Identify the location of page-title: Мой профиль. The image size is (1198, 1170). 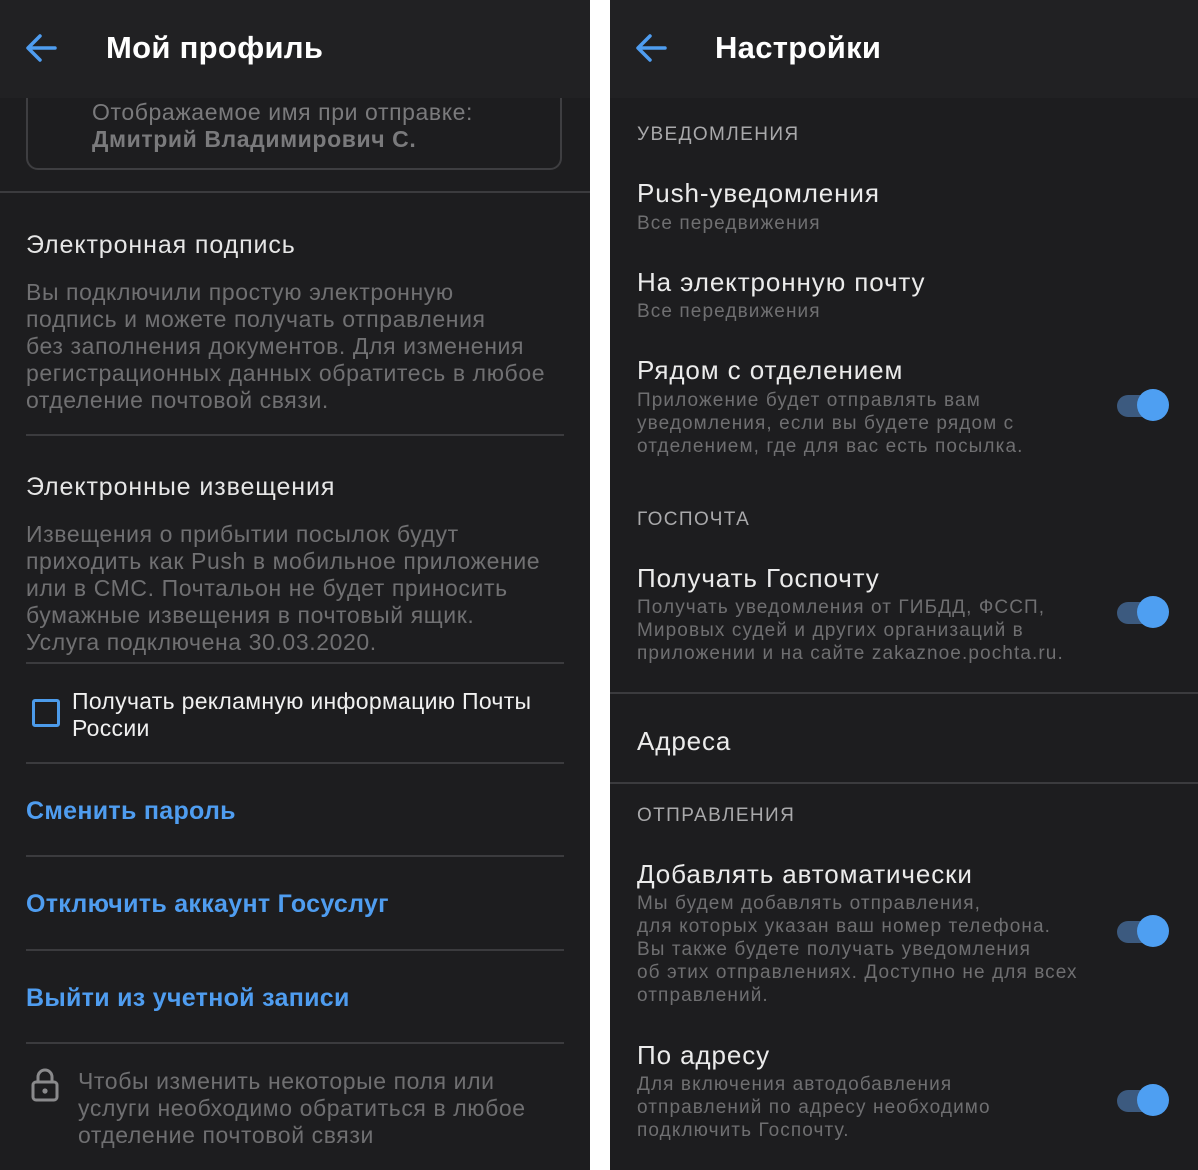
(215, 47).